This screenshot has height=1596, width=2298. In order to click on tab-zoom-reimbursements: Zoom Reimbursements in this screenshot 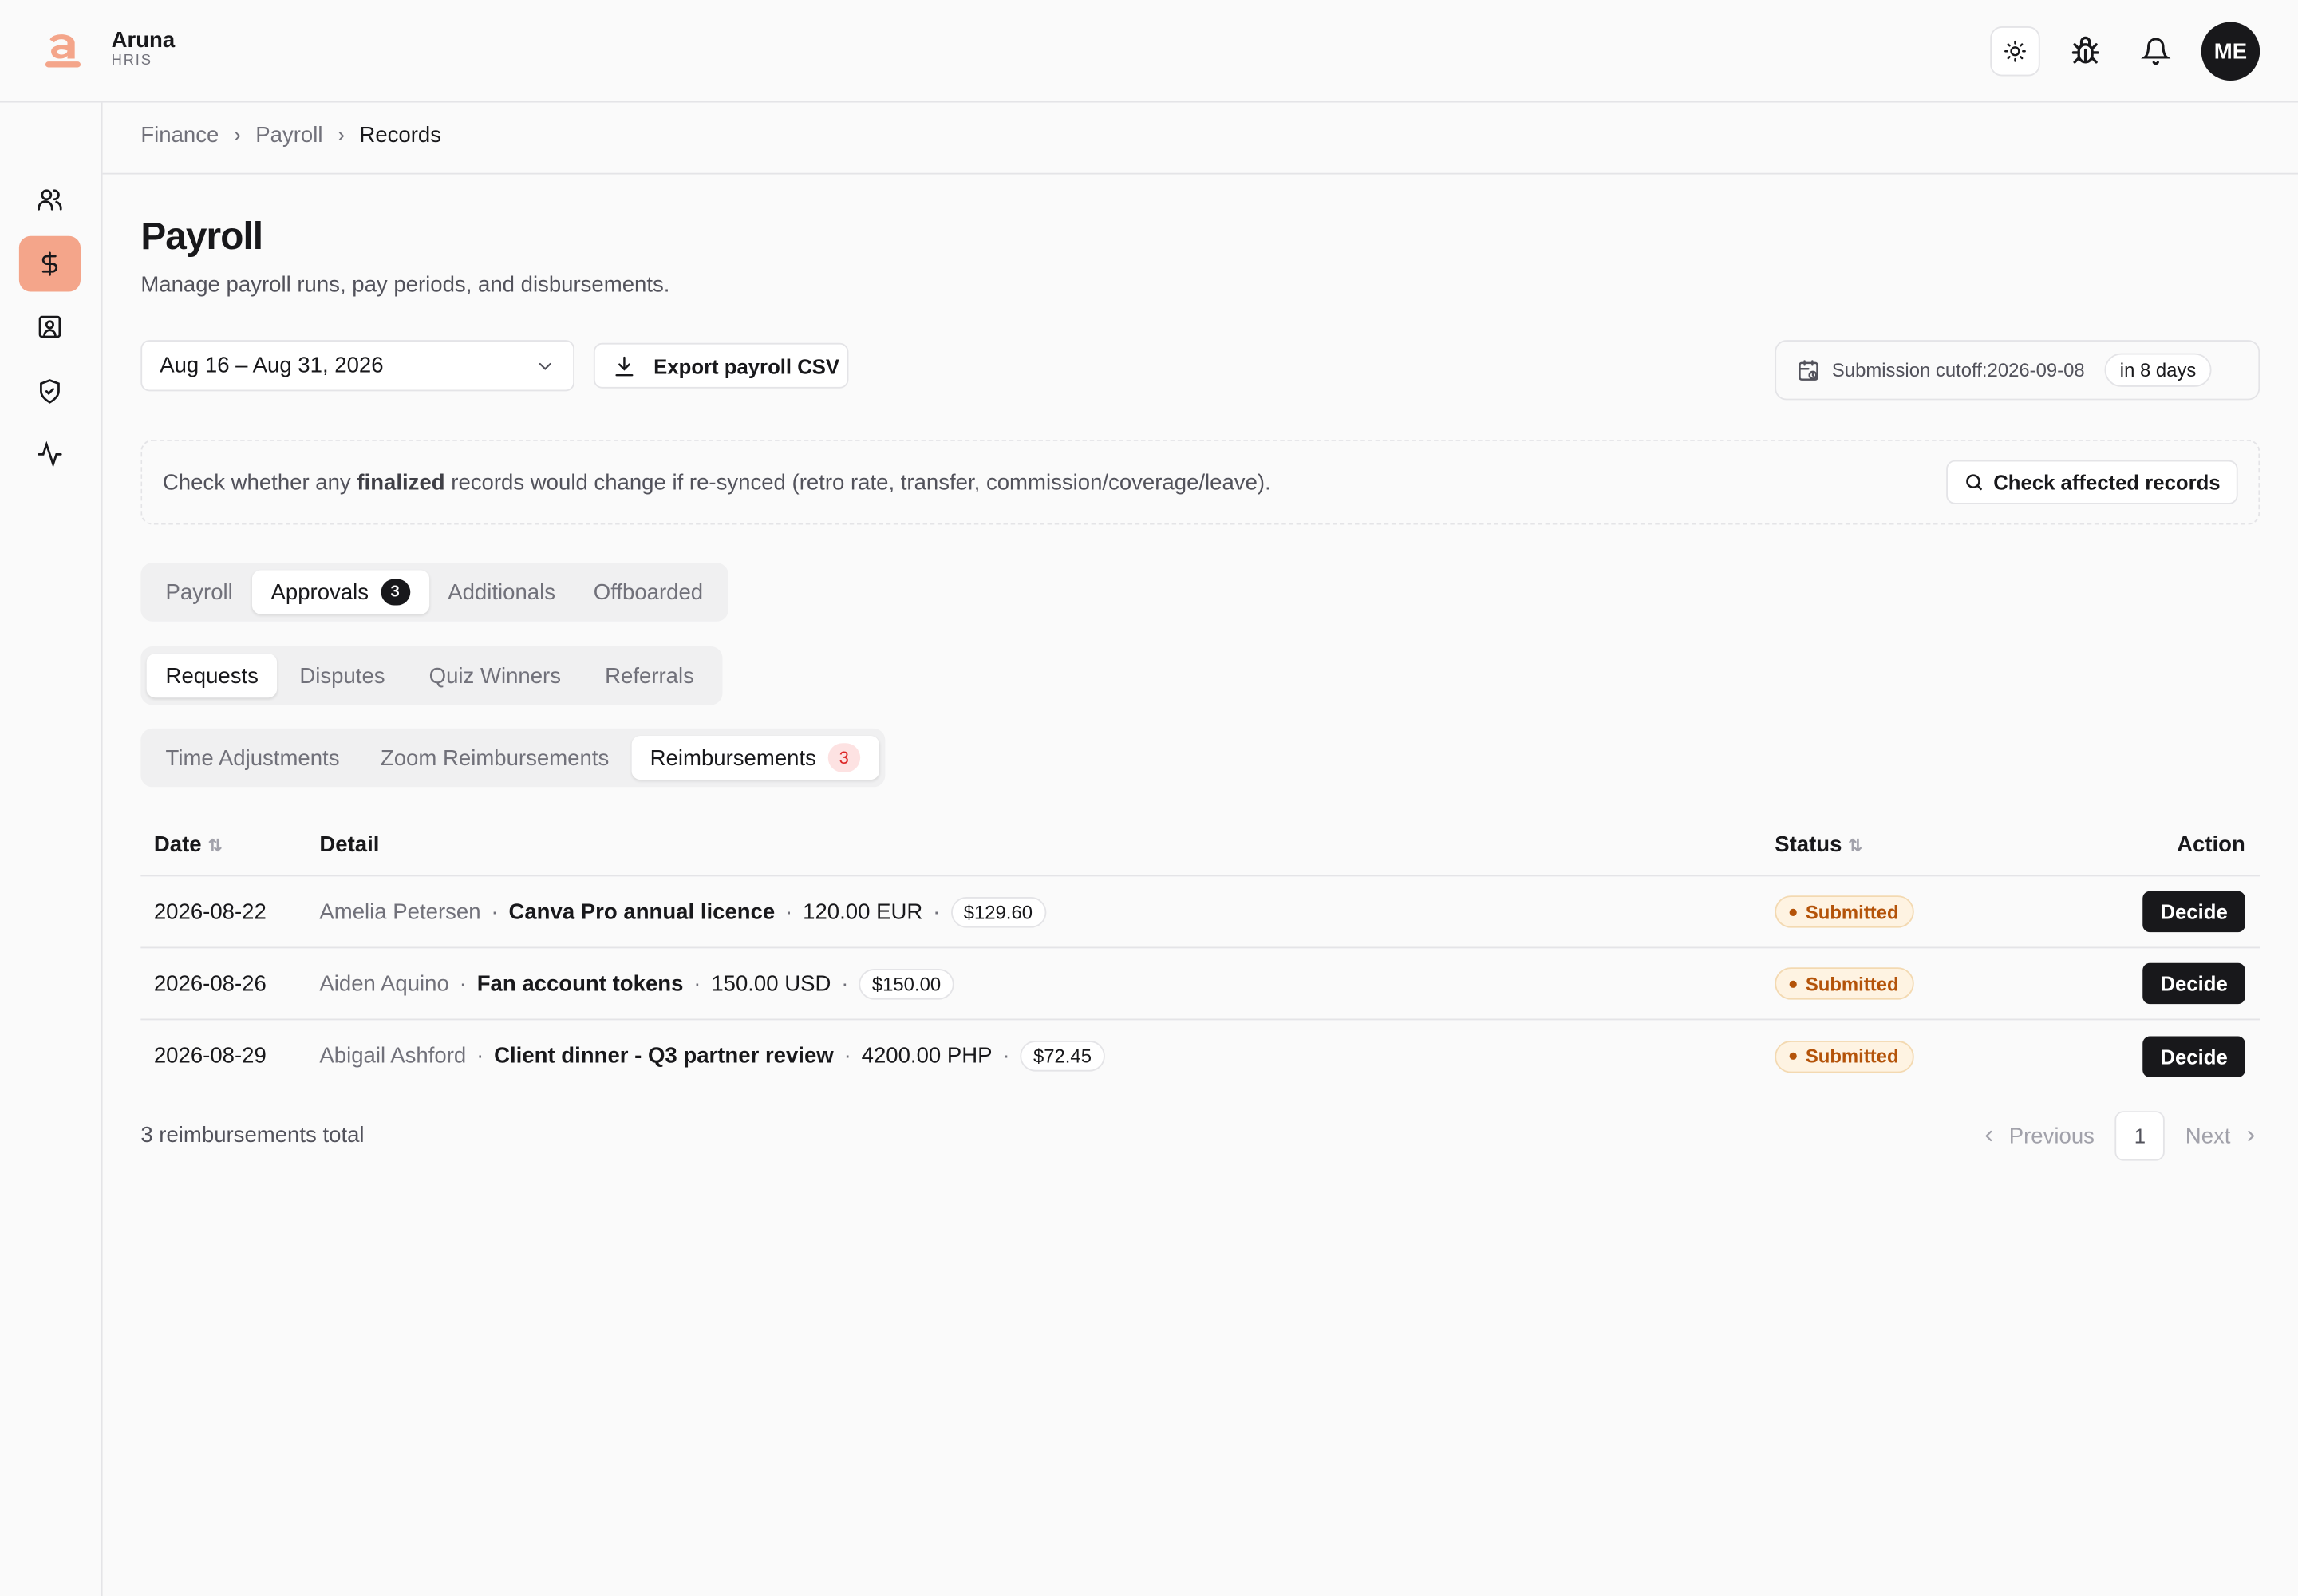, I will do `click(494, 758)`.